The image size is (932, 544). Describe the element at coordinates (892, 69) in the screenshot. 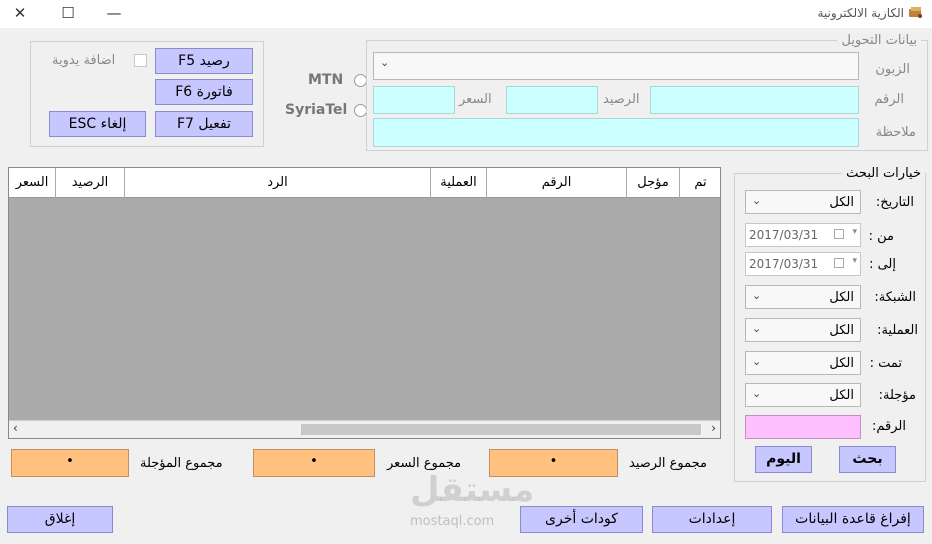

I see `customer-label: الزبون` at that location.